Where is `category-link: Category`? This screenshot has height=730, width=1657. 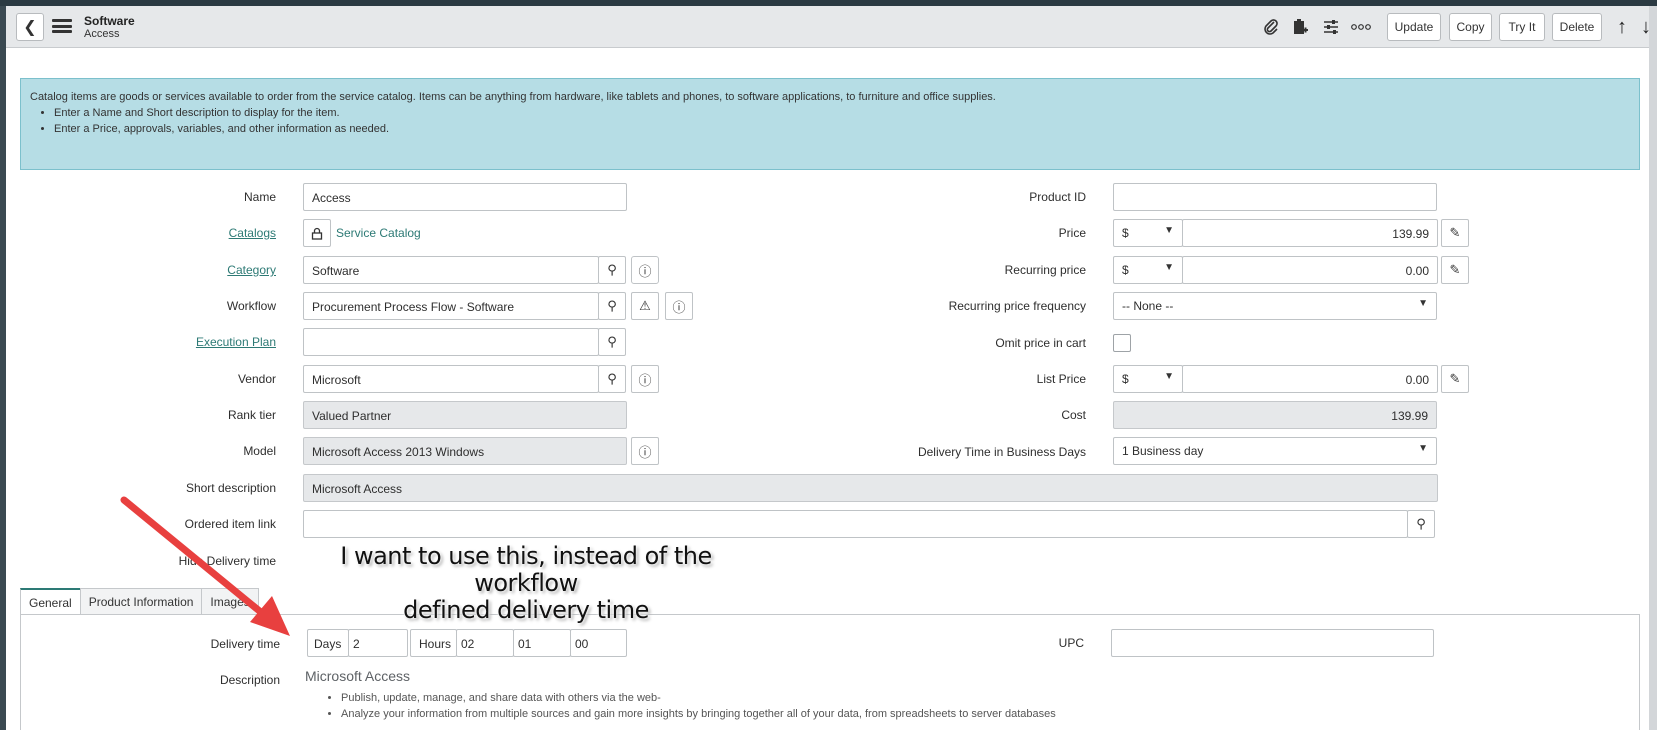 category-link: Category is located at coordinates (213, 270).